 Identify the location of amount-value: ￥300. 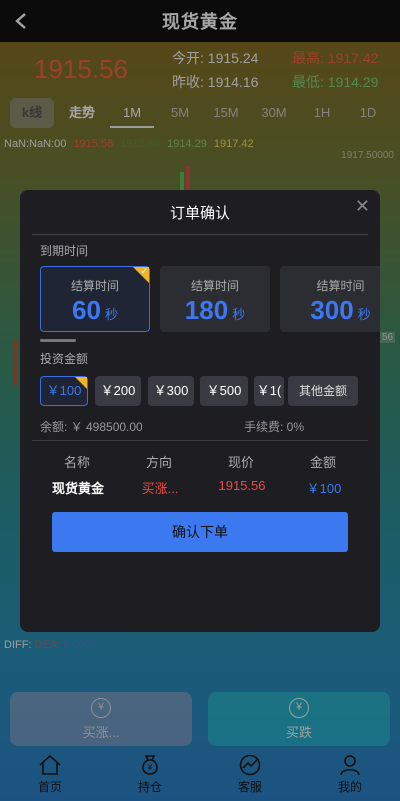
(171, 390).